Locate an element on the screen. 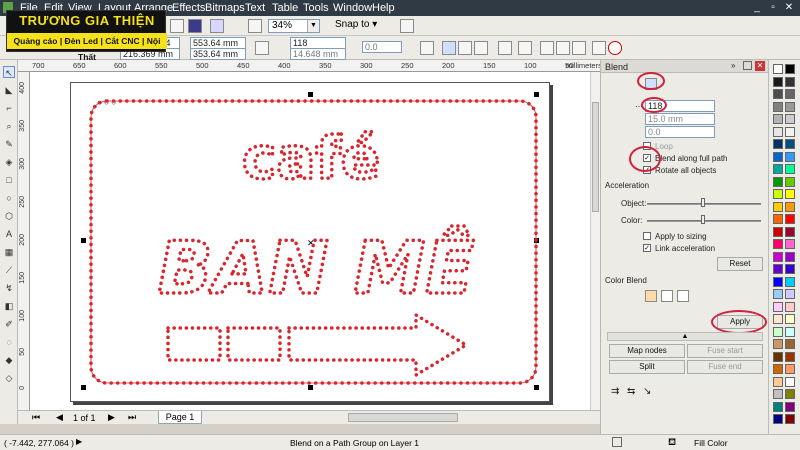  path-properties-icon is located at coordinates (579, 48).